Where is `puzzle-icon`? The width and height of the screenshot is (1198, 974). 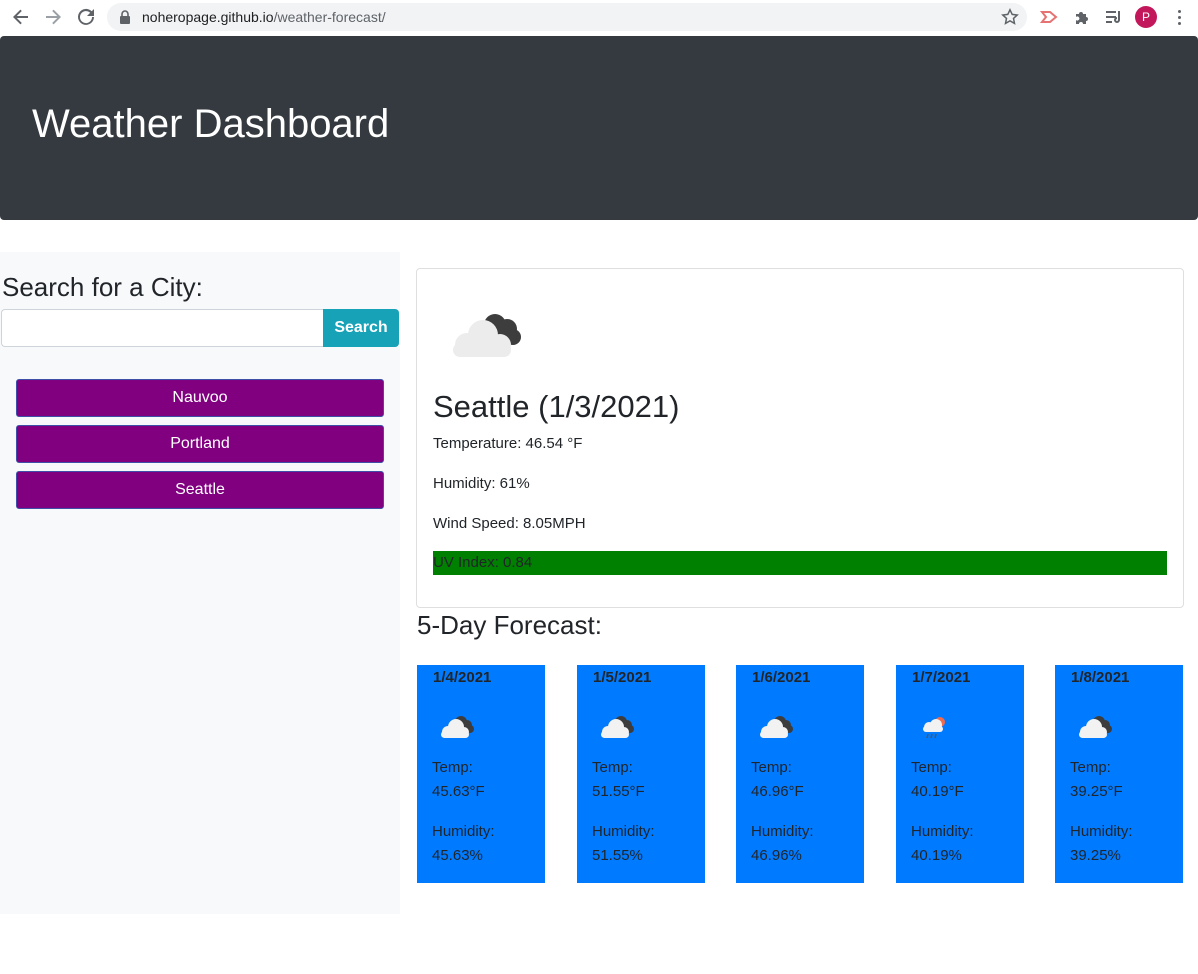 puzzle-icon is located at coordinates (1082, 17).